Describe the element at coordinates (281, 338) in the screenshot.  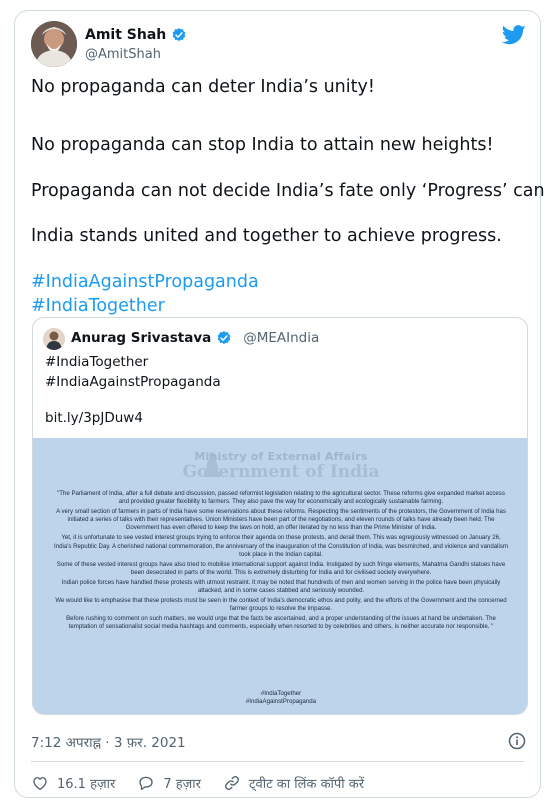
I see `quoted-author-handle: @MEAIndia` at that location.